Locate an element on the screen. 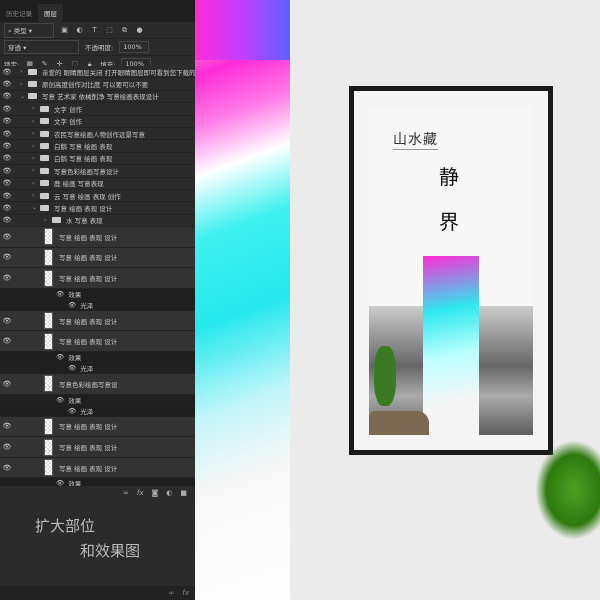  layer-group: 👁︎ › 鹿 绘画 写意表现 is located at coordinates (97, 183).